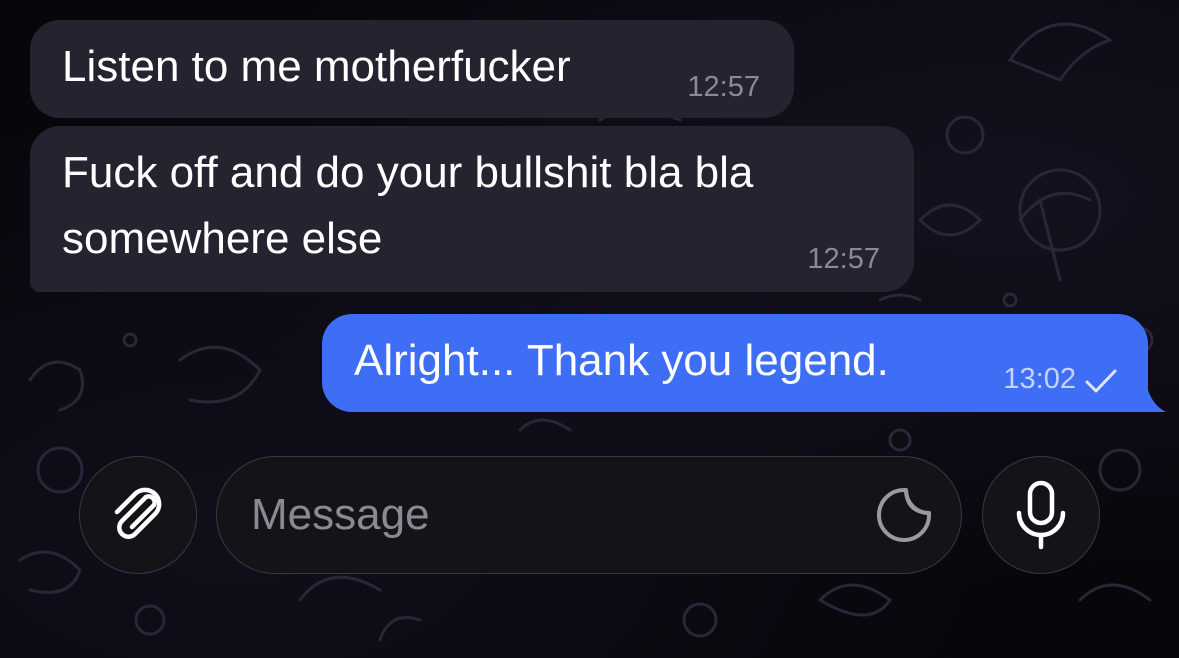 This screenshot has height=658, width=1179. What do you see at coordinates (1101, 381) in the screenshot?
I see `single-check-icon` at bounding box center [1101, 381].